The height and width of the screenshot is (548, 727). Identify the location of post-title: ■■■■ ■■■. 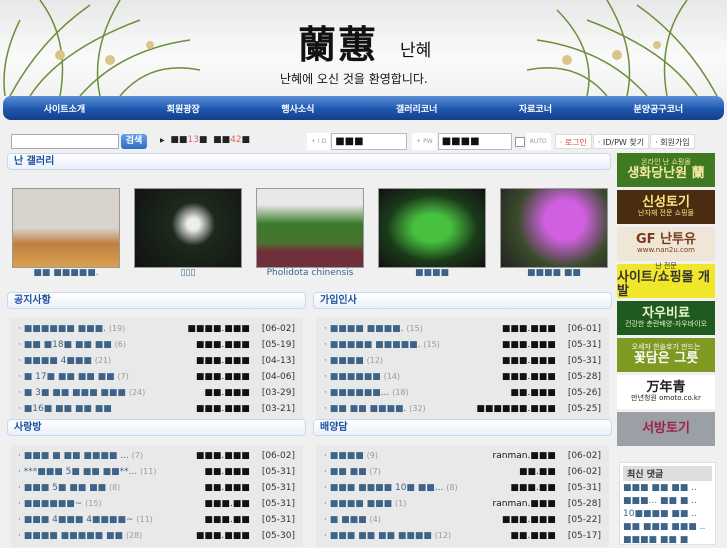
(361, 504).